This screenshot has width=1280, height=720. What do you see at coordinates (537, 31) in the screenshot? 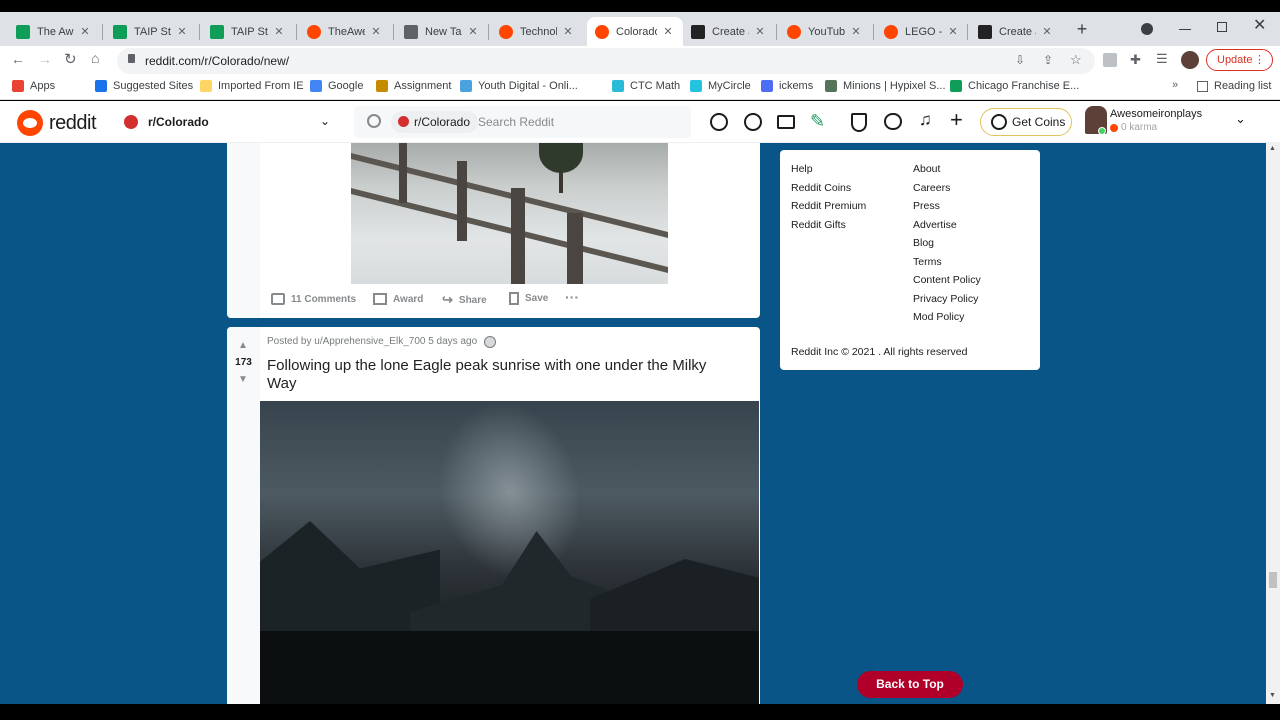
I see `browser-tab: Technobl ✕` at bounding box center [537, 31].